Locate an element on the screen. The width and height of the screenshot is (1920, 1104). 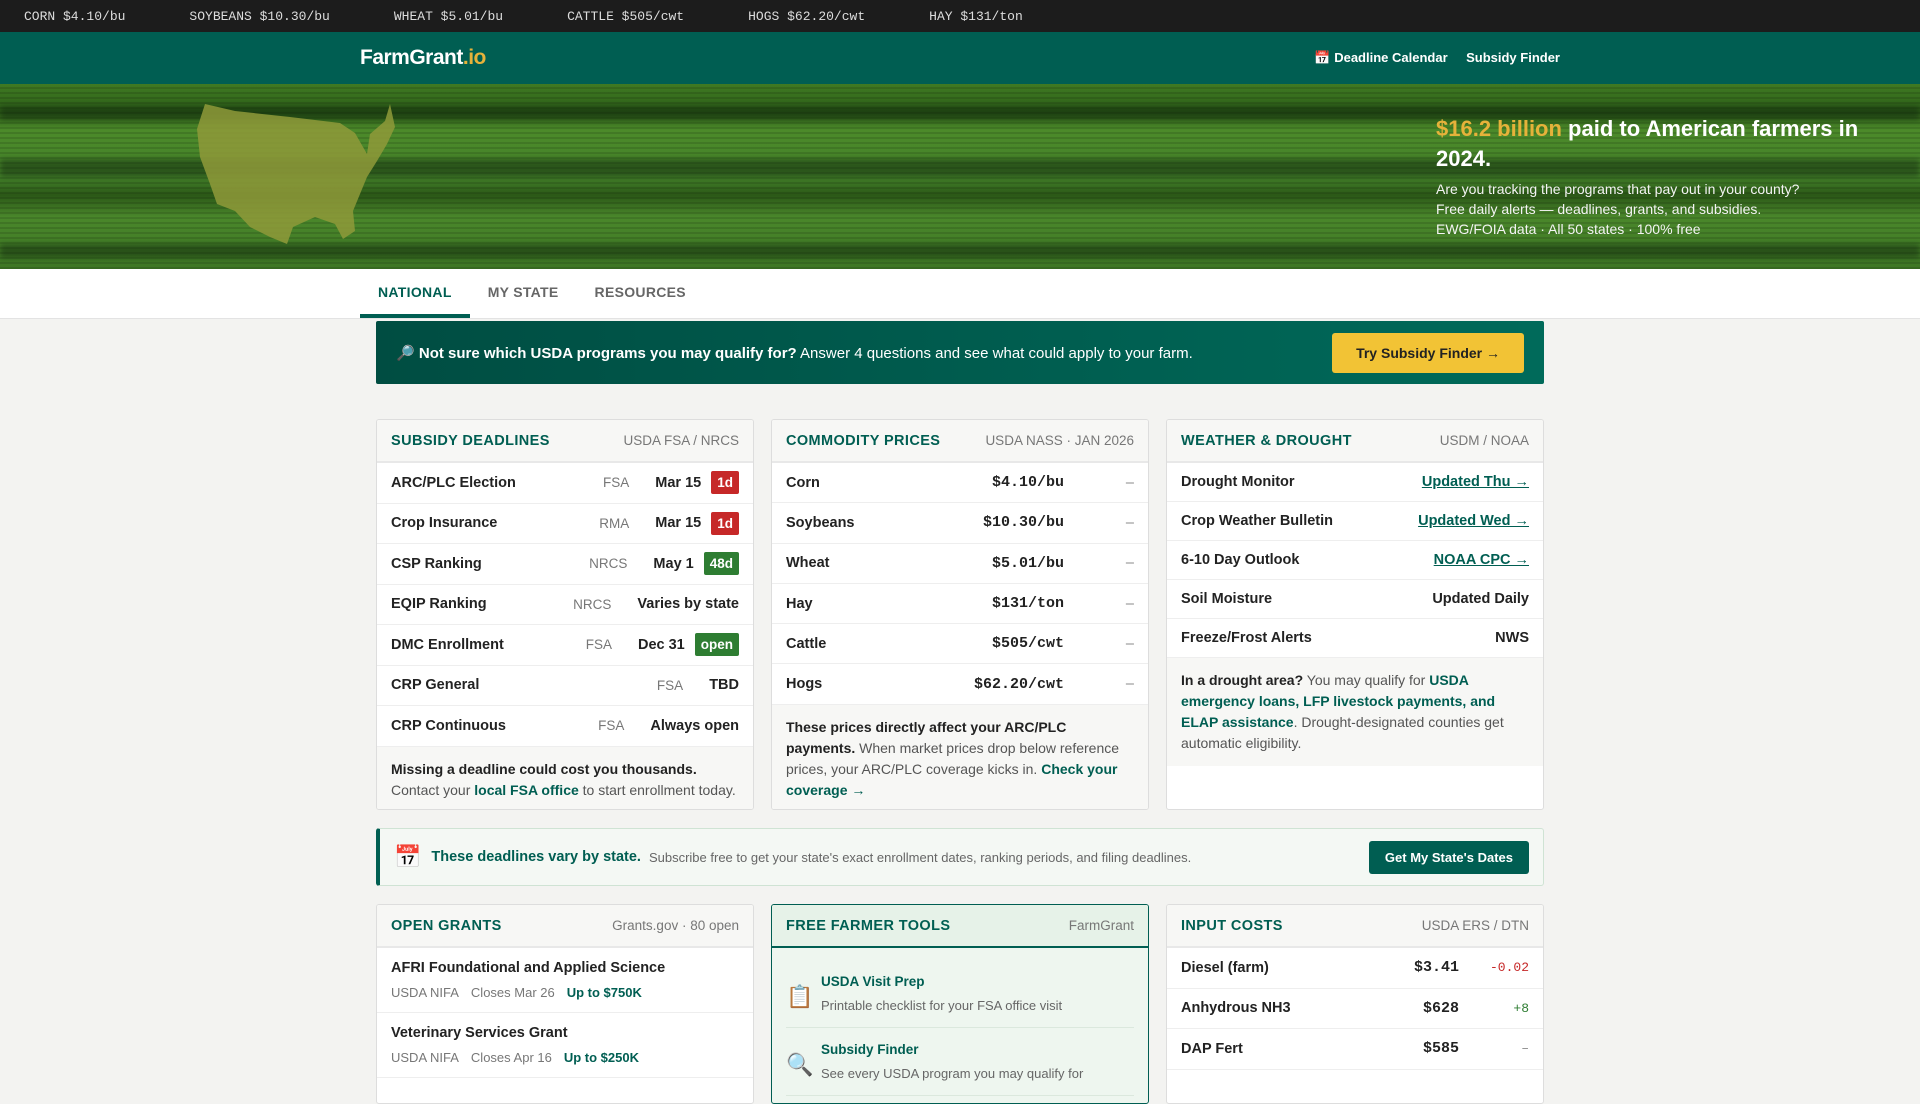
ticker-item: CORN $4.10/bu is located at coordinates (75, 16).